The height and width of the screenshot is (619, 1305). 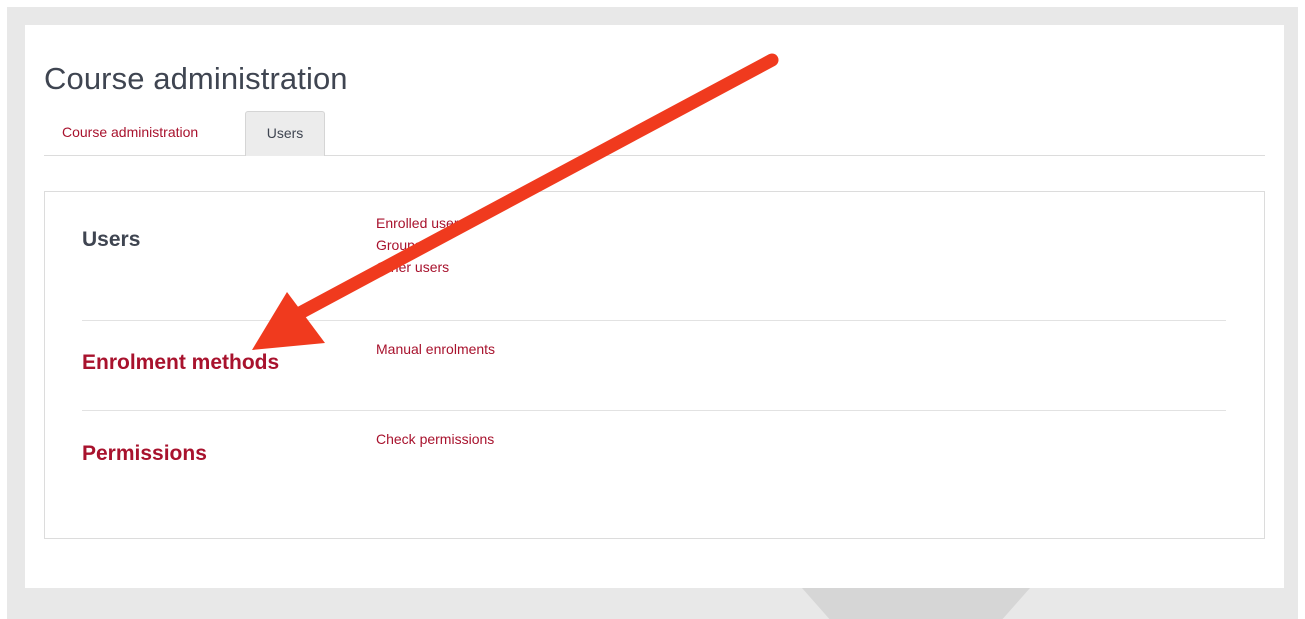 I want to click on section-links-enrolment-methods: Manual enrolments, so click(x=435, y=349).